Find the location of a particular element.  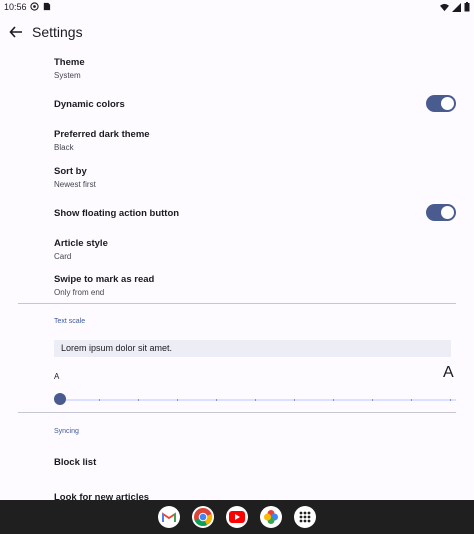

pref-dark-theme-title: Preferred dark theme is located at coordinates (102, 134).